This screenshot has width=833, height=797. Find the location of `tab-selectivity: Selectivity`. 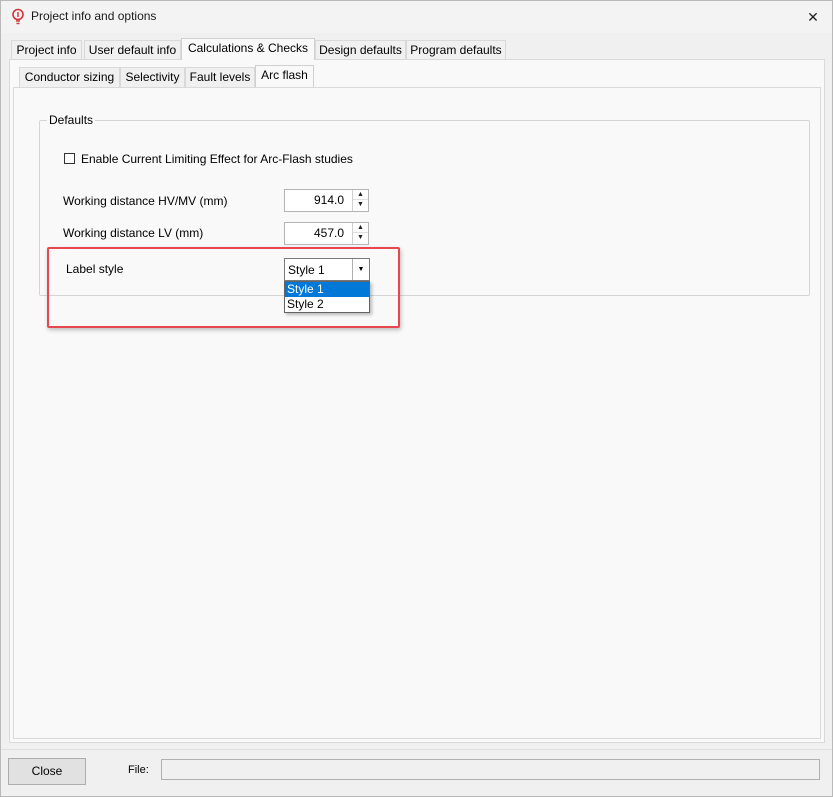

tab-selectivity: Selectivity is located at coordinates (152, 77).